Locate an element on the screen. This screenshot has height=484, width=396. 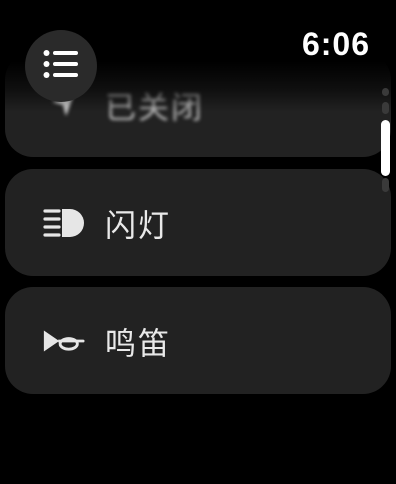
headlight-icon is located at coordinates (63, 223).